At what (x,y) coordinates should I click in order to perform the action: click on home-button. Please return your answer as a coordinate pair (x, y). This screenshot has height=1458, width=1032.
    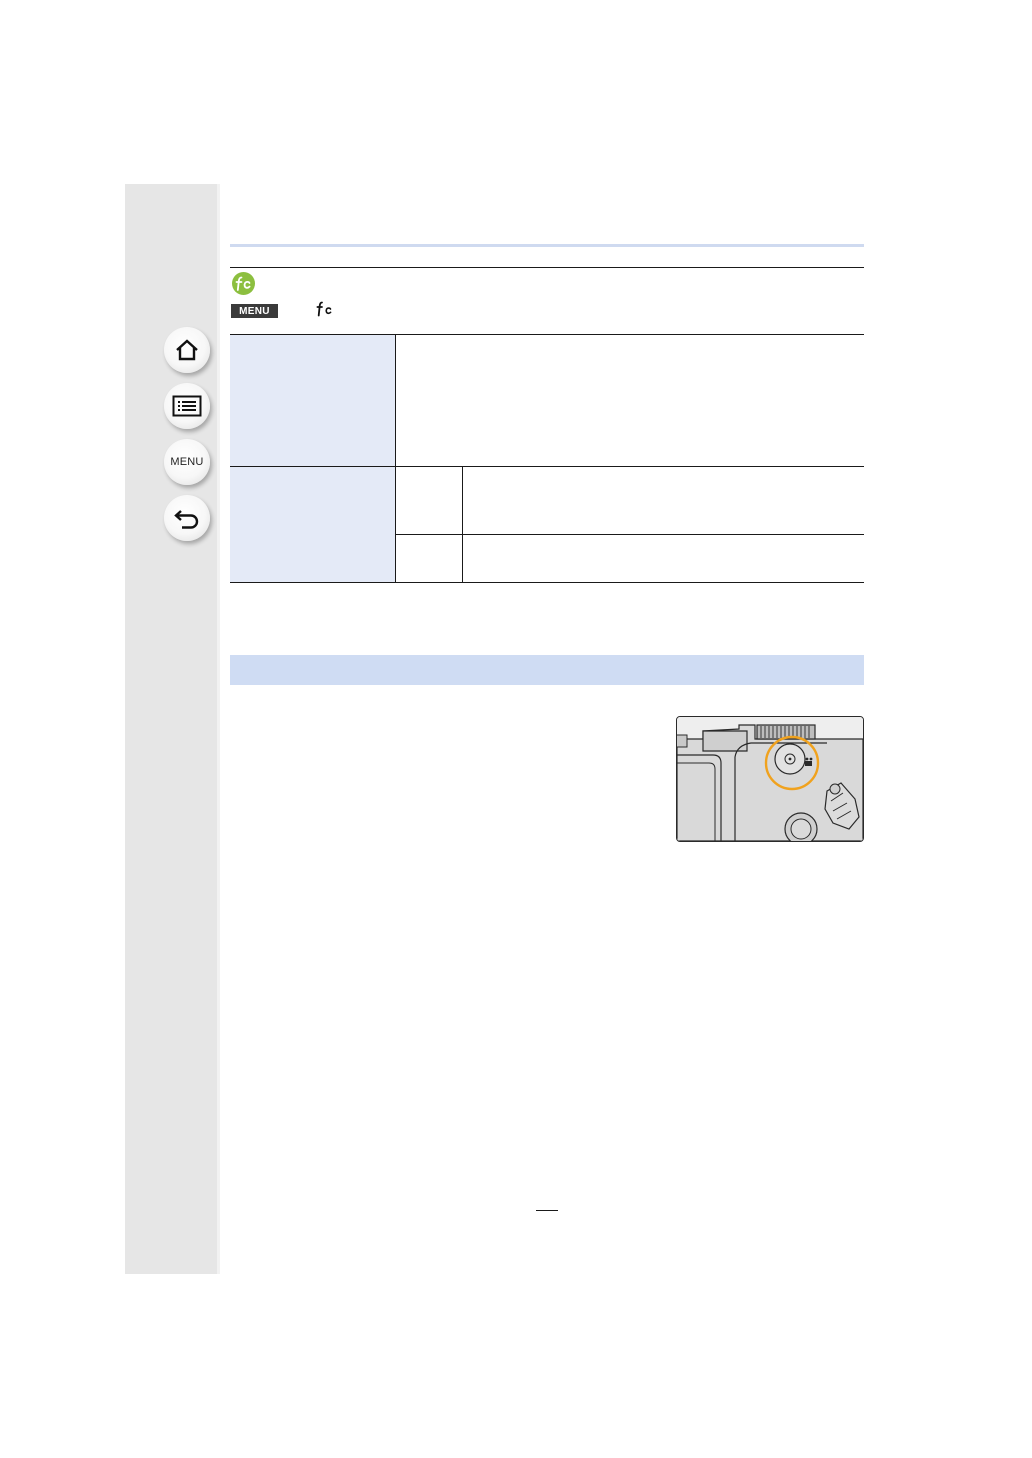
    Looking at the image, I should click on (187, 350).